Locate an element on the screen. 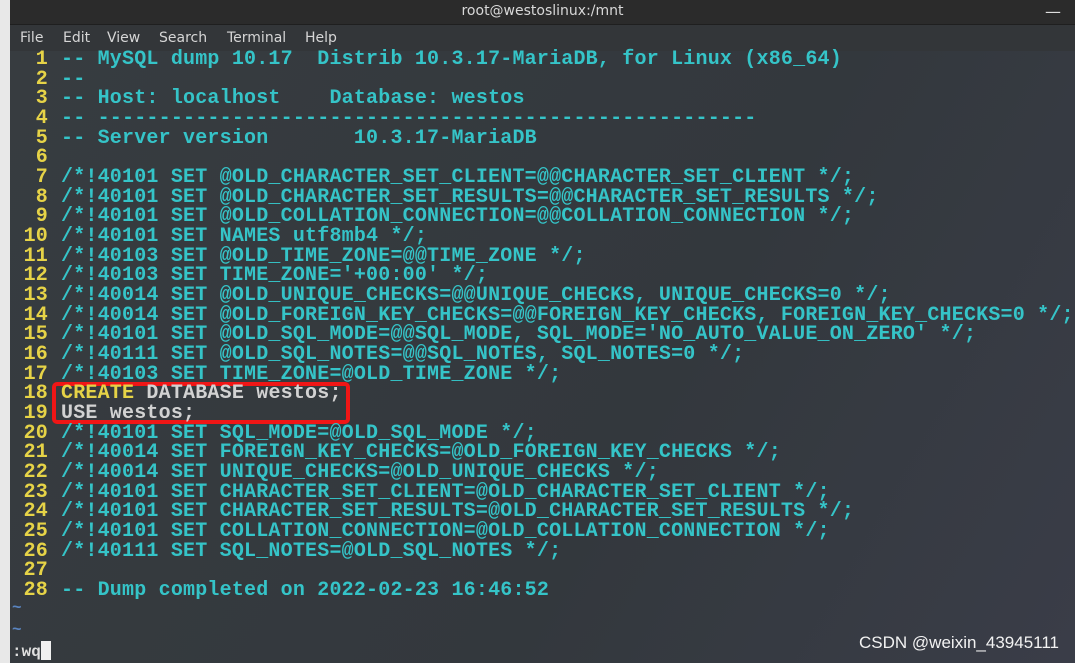  code-line: 18 CREATE DATABASE westos; is located at coordinates (176, 394).